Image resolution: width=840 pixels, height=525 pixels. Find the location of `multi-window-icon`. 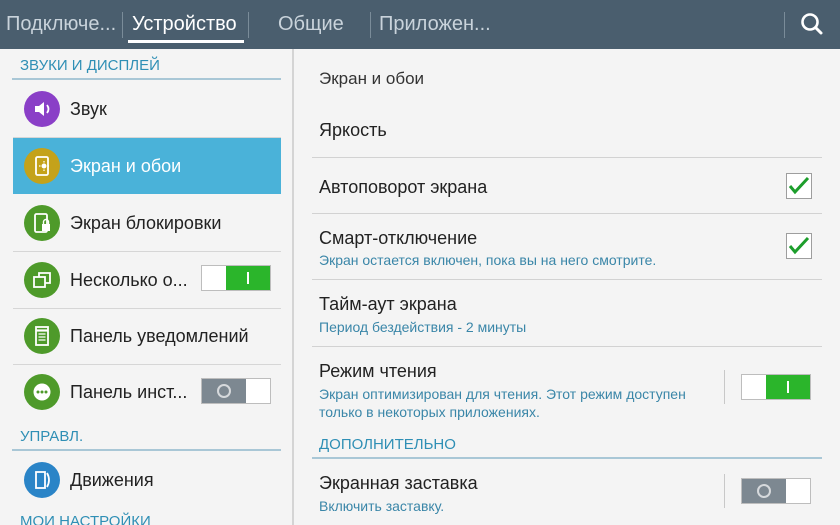

multi-window-icon is located at coordinates (42, 280).